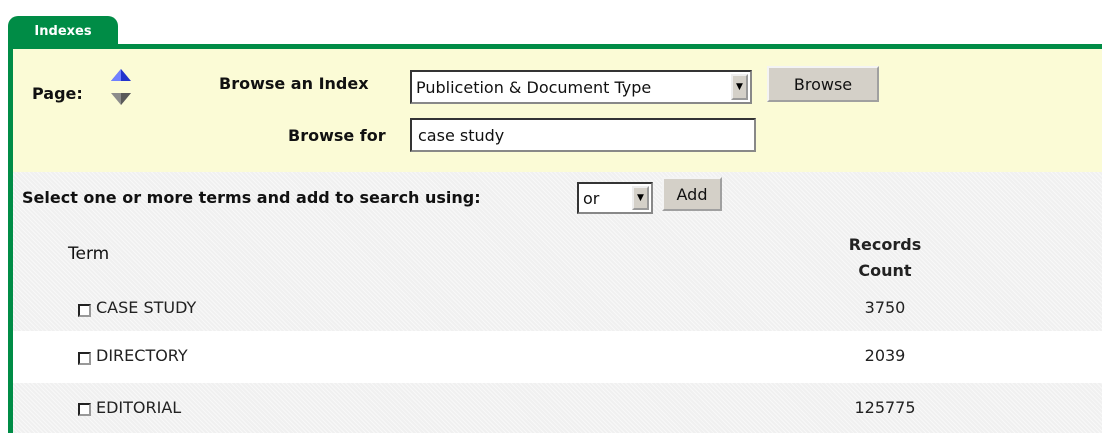 Image resolution: width=1102 pixels, height=433 pixels. Describe the element at coordinates (885, 258) in the screenshot. I see `records-count-column-header: Records Count` at that location.